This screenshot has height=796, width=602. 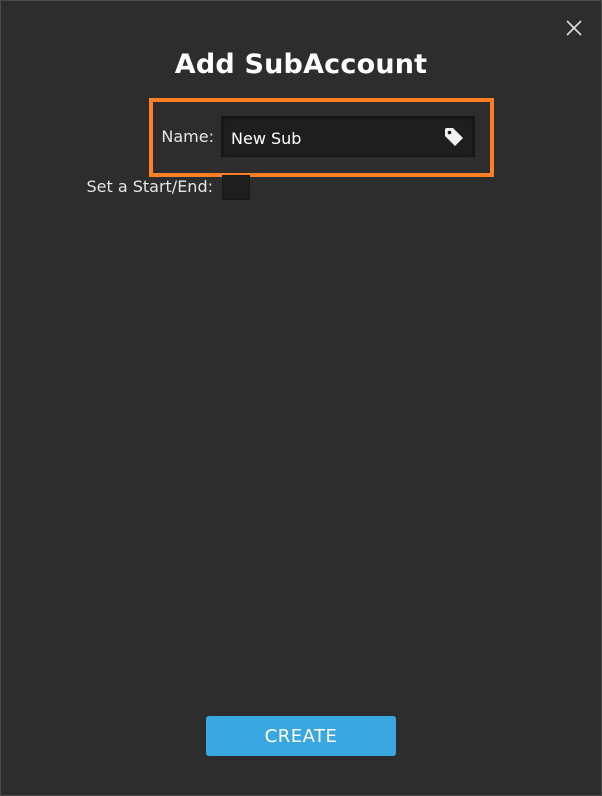 I want to click on create-button: CREATE, so click(x=301, y=736).